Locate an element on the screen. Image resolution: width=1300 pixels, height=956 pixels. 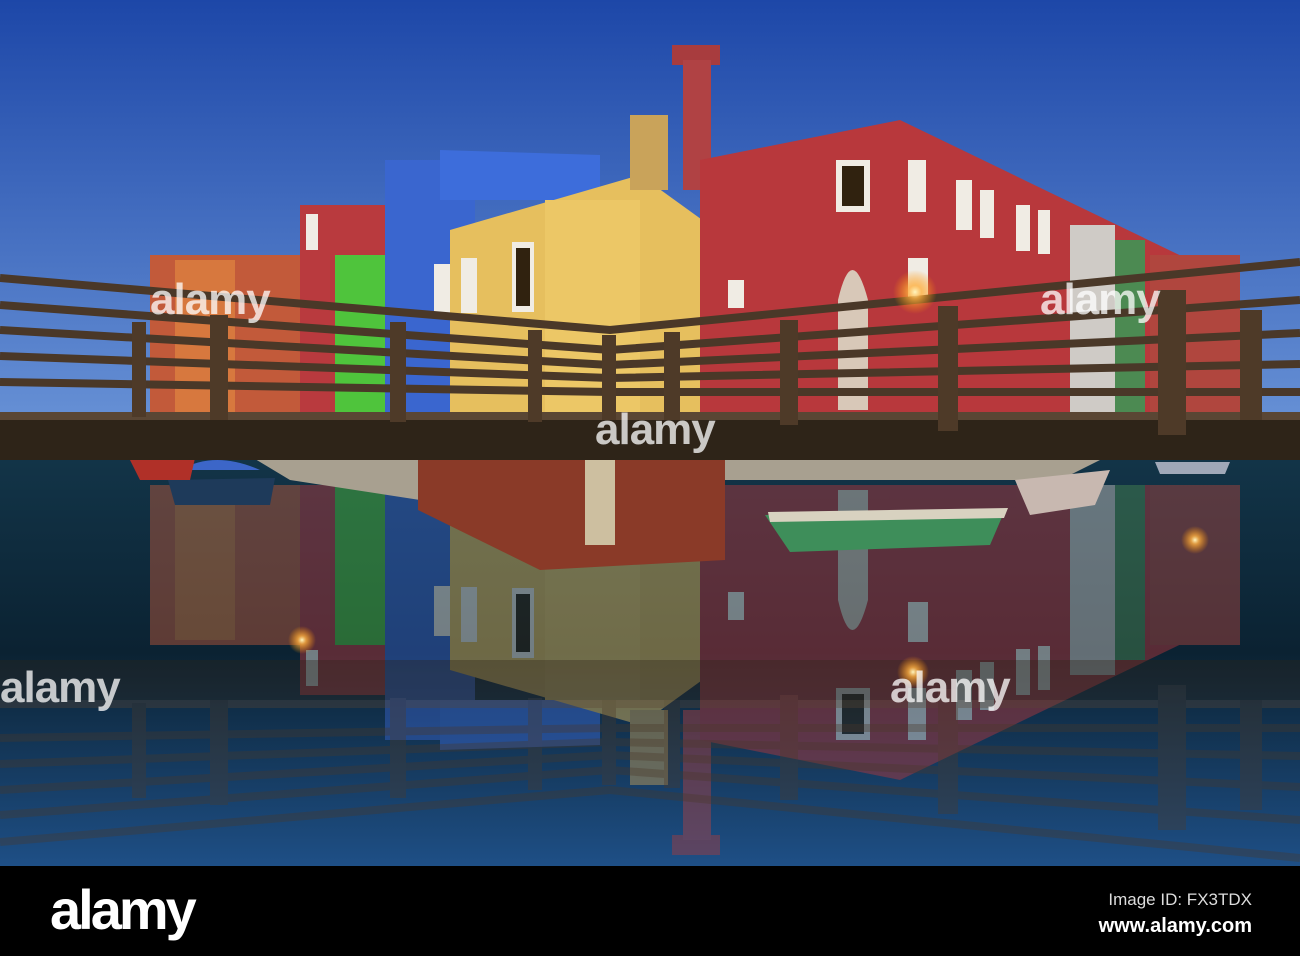
alamy-logo: alamy is located at coordinates (123, 909).